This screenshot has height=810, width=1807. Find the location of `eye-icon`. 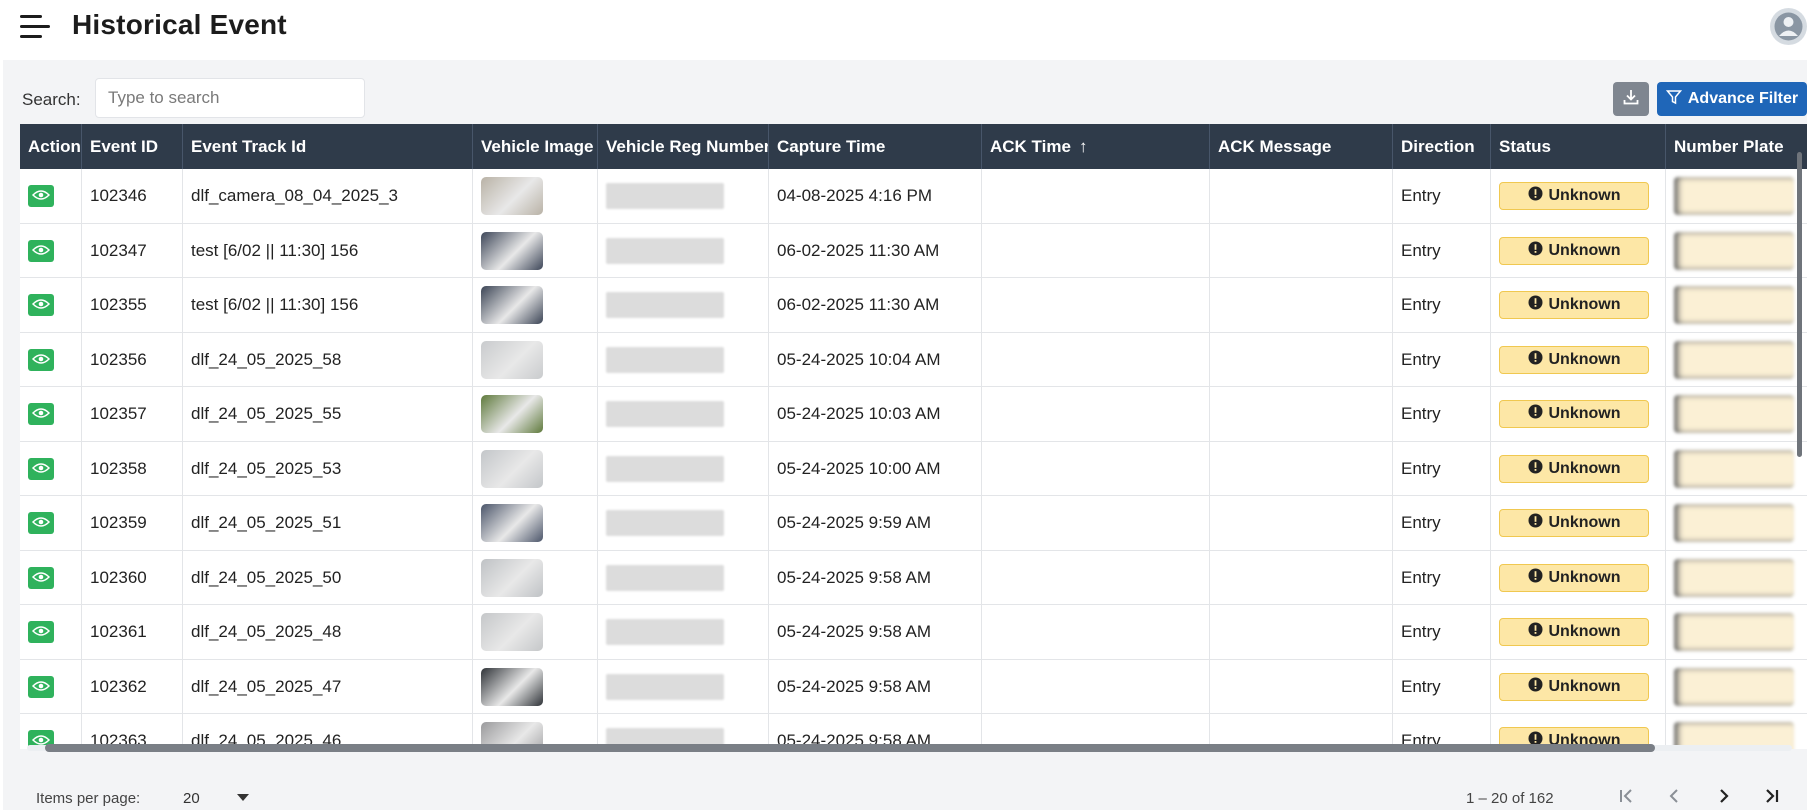

eye-icon is located at coordinates (41, 578).